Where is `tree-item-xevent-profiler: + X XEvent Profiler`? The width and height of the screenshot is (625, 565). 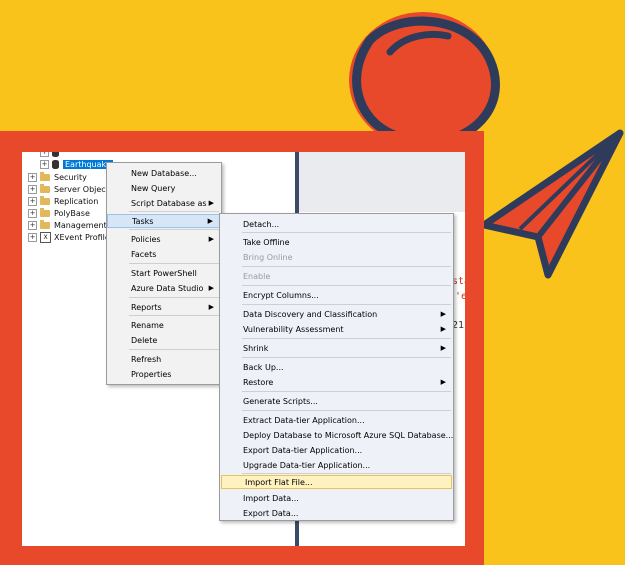
tree-item-xevent-profiler: + X XEvent Profiler is located at coordinates (70, 237).